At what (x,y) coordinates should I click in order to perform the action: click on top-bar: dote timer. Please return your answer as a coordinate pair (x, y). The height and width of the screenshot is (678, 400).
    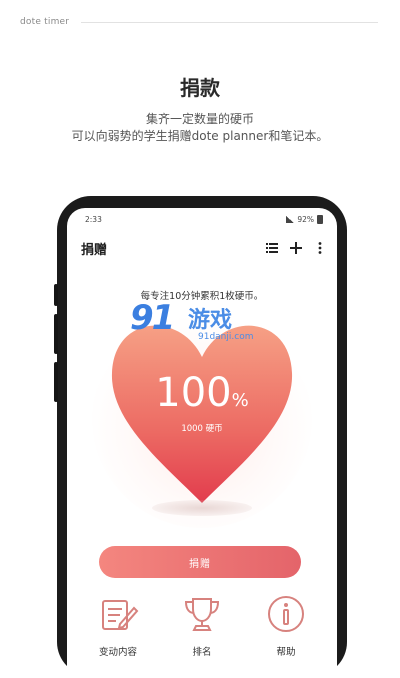
    Looking at the image, I should click on (199, 22).